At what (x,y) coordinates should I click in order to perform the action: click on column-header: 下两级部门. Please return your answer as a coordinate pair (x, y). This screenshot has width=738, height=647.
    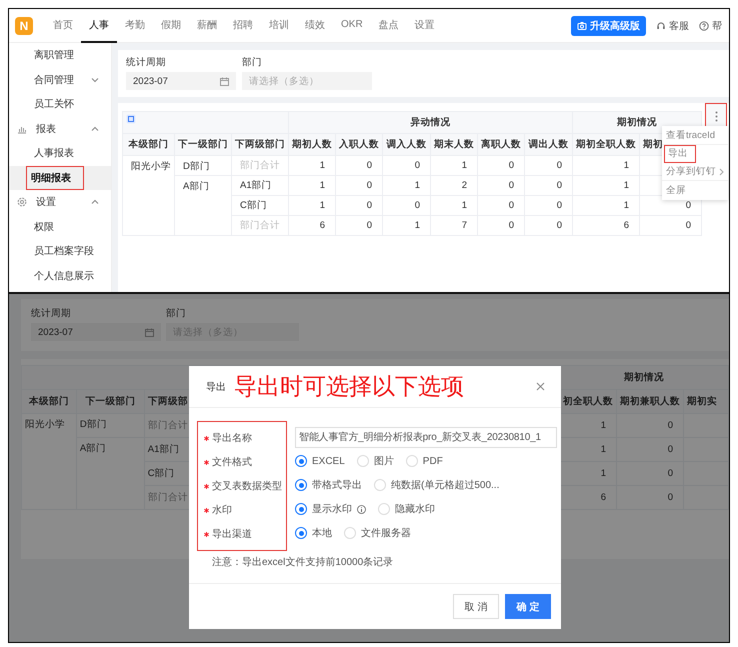
    Looking at the image, I should click on (260, 145).